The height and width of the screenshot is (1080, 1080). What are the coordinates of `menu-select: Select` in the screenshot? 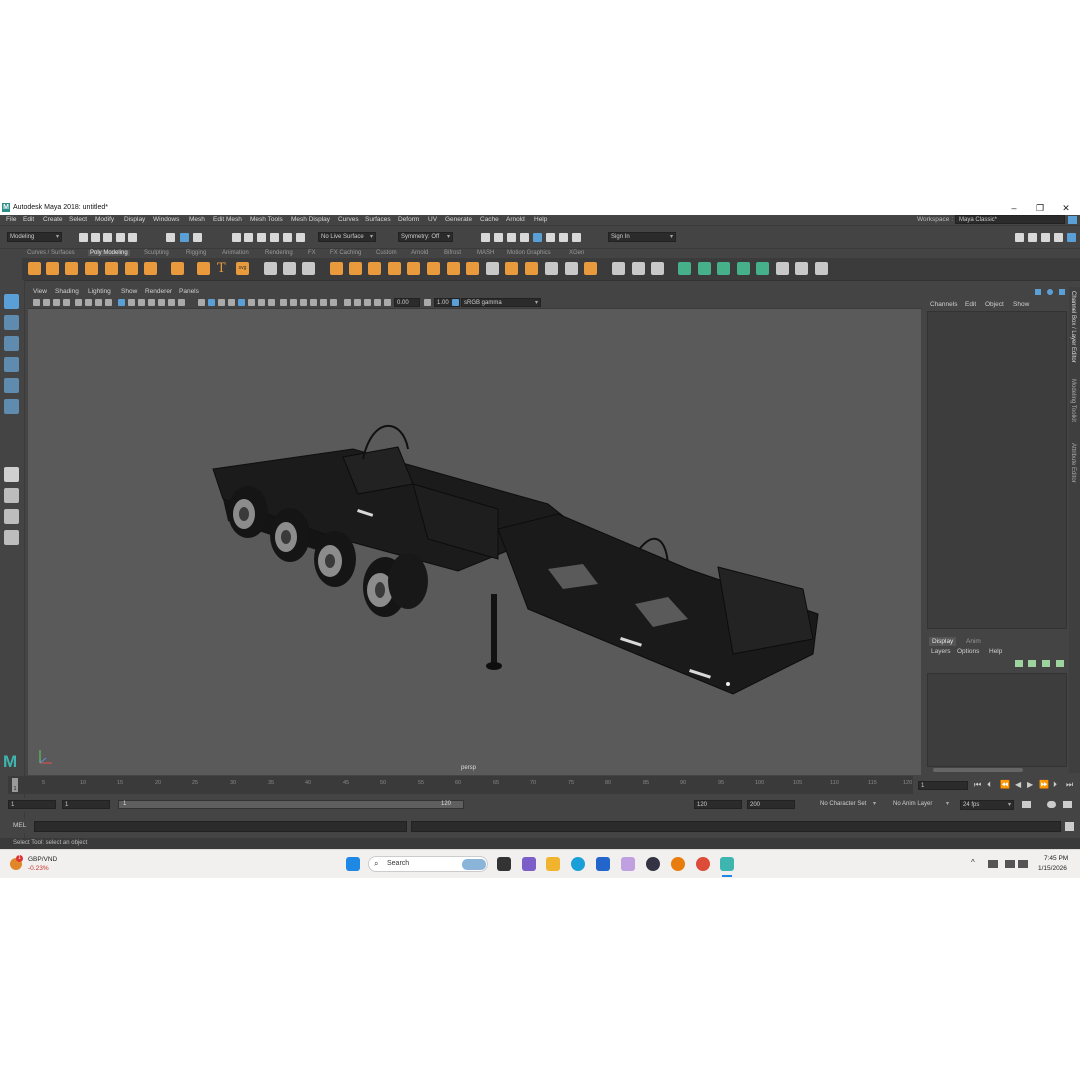 It's located at (78, 219).